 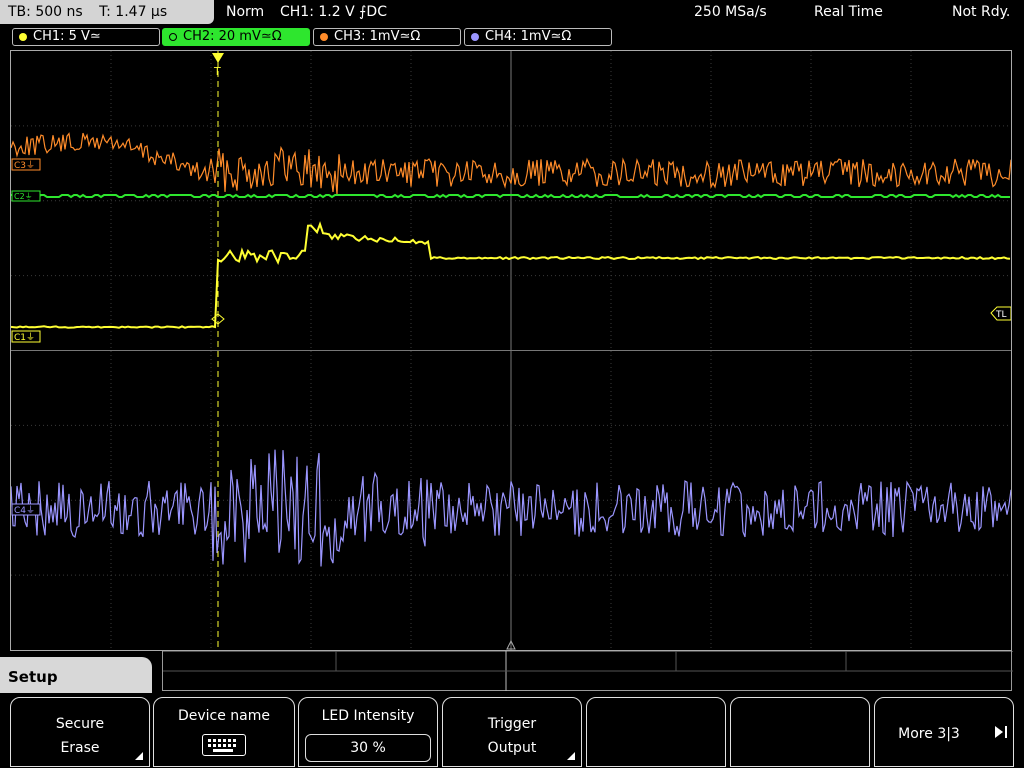 I want to click on ch4-ground-marker: C4⏚, so click(x=26, y=509).